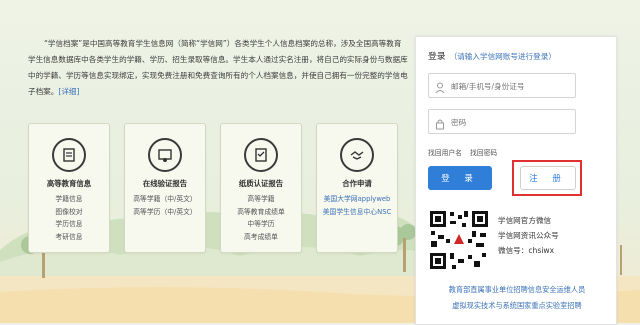 The width and height of the screenshot is (640, 325). Describe the element at coordinates (502, 56) in the screenshot. I see `login-hint: （请输入学信网账号进行登录）` at that location.